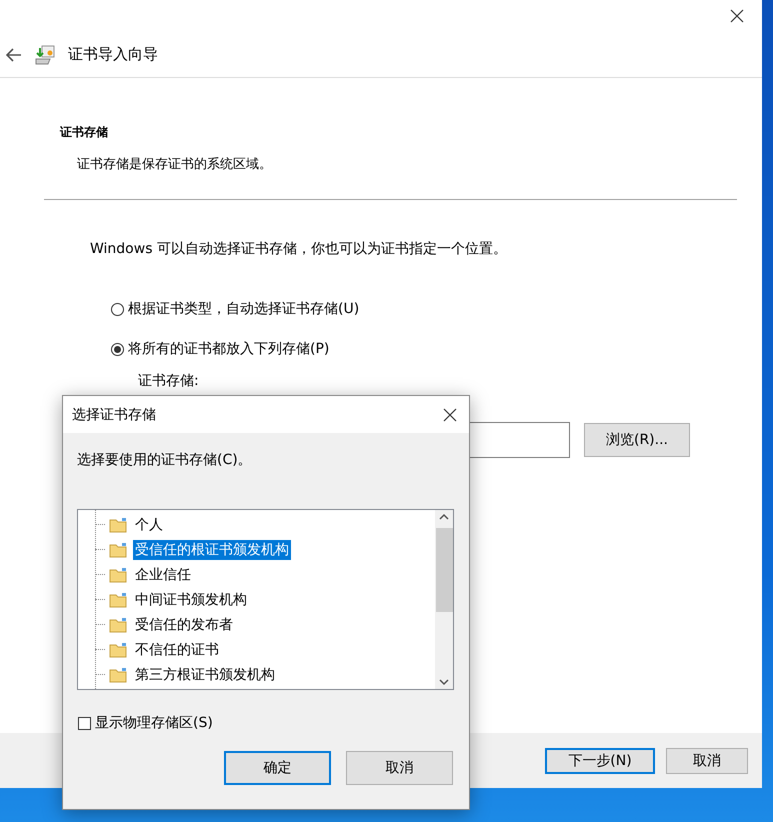 Image resolution: width=773 pixels, height=822 pixels. I want to click on tree-item: 个人, so click(149, 524).